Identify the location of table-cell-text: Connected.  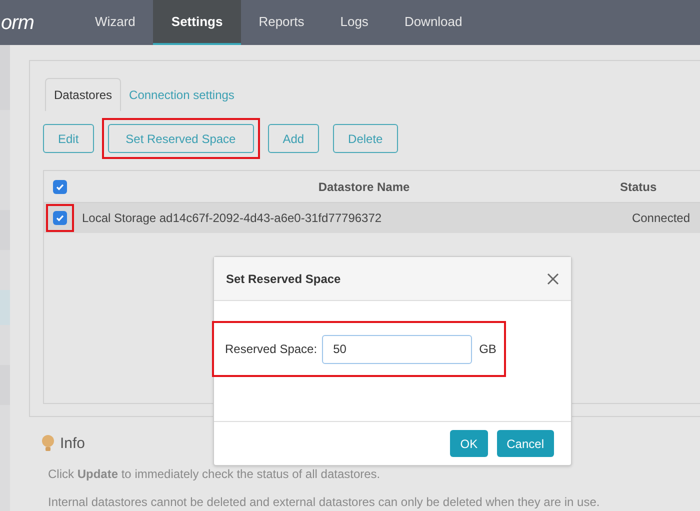
(660, 218).